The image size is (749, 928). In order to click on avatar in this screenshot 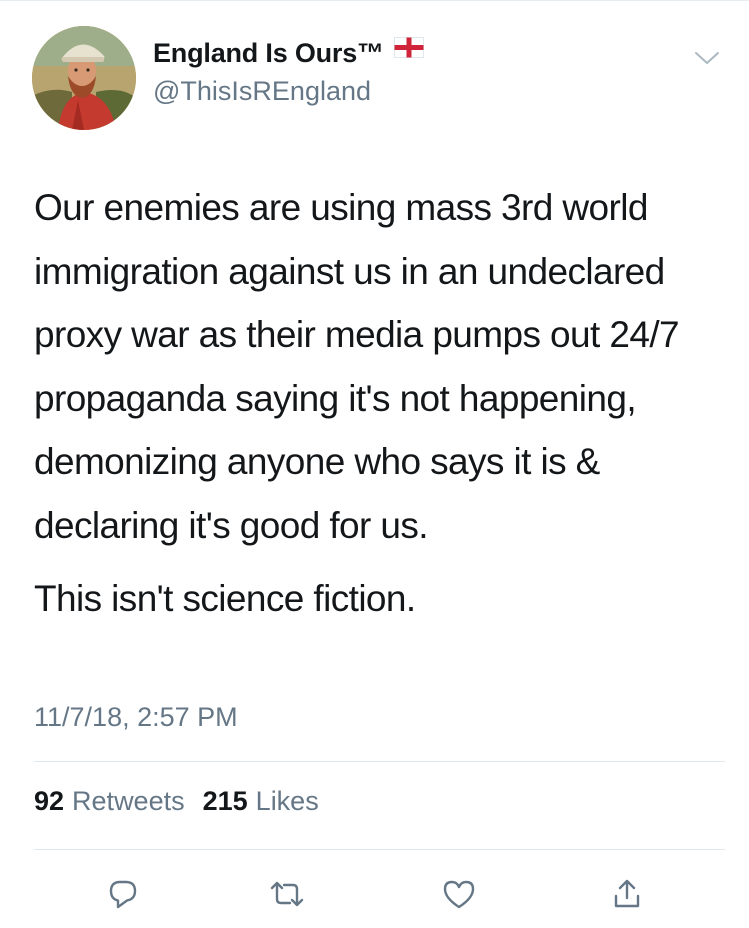, I will do `click(84, 78)`.